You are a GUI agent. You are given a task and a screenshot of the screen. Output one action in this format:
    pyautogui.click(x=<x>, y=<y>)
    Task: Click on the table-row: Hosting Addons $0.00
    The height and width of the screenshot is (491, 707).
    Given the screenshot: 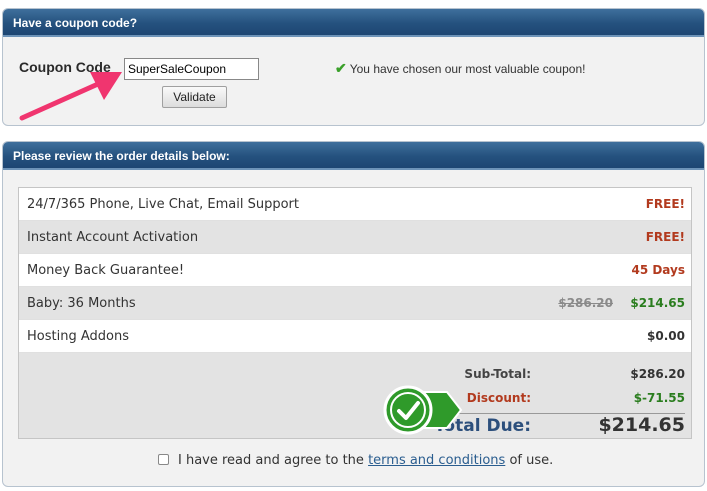 What is the action you would take?
    pyautogui.click(x=355, y=336)
    